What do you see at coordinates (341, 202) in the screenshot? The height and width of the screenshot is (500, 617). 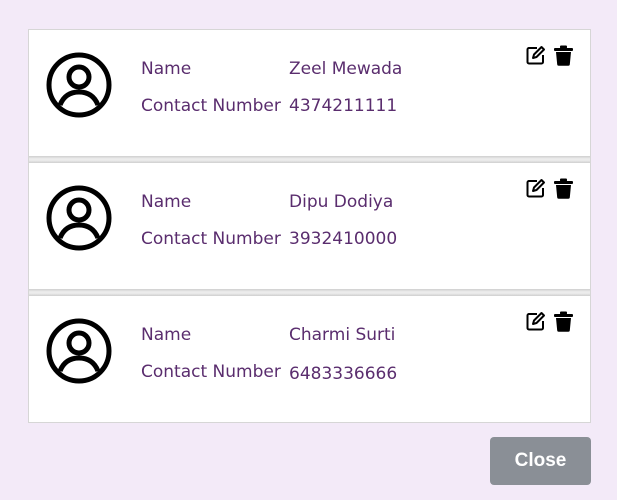 I see `contact-name: Dipu Dodiya` at bounding box center [341, 202].